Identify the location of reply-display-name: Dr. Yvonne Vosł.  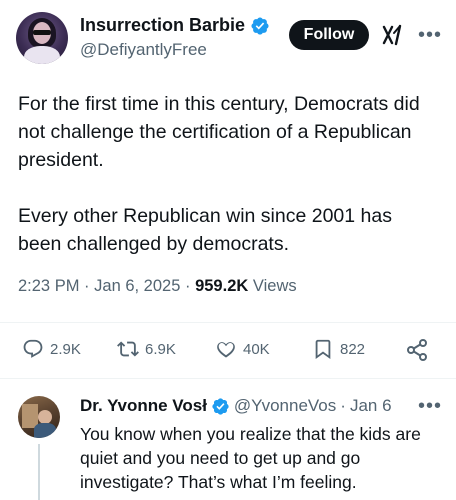
(143, 406).